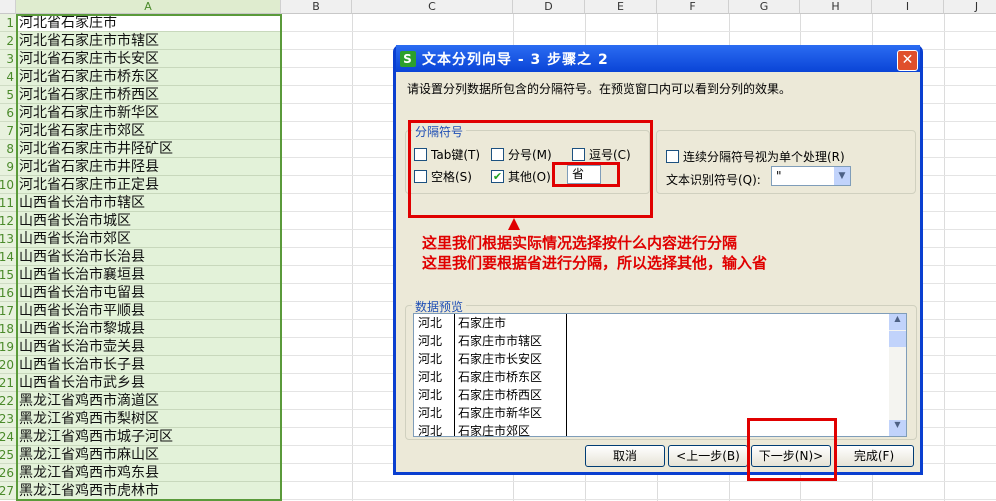 The image size is (996, 501). What do you see at coordinates (8, 149) in the screenshot?
I see `row-header: 8` at bounding box center [8, 149].